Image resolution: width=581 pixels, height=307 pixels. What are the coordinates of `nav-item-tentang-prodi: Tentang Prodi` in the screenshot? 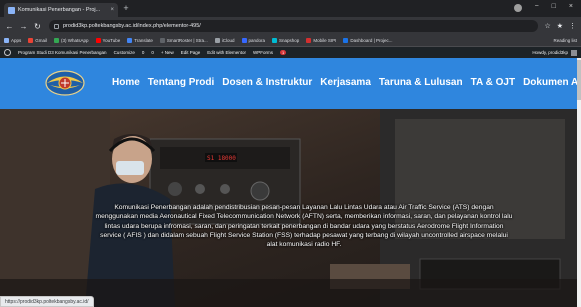 It's located at (181, 82).